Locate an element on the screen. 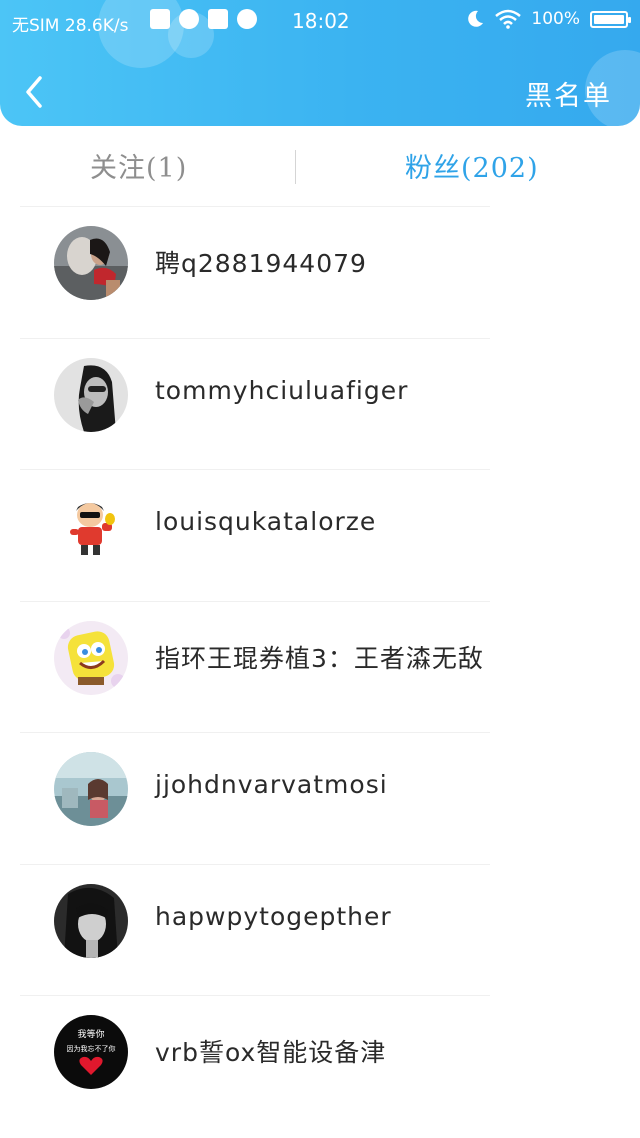  cartoon-boy-avatar is located at coordinates (91, 526).